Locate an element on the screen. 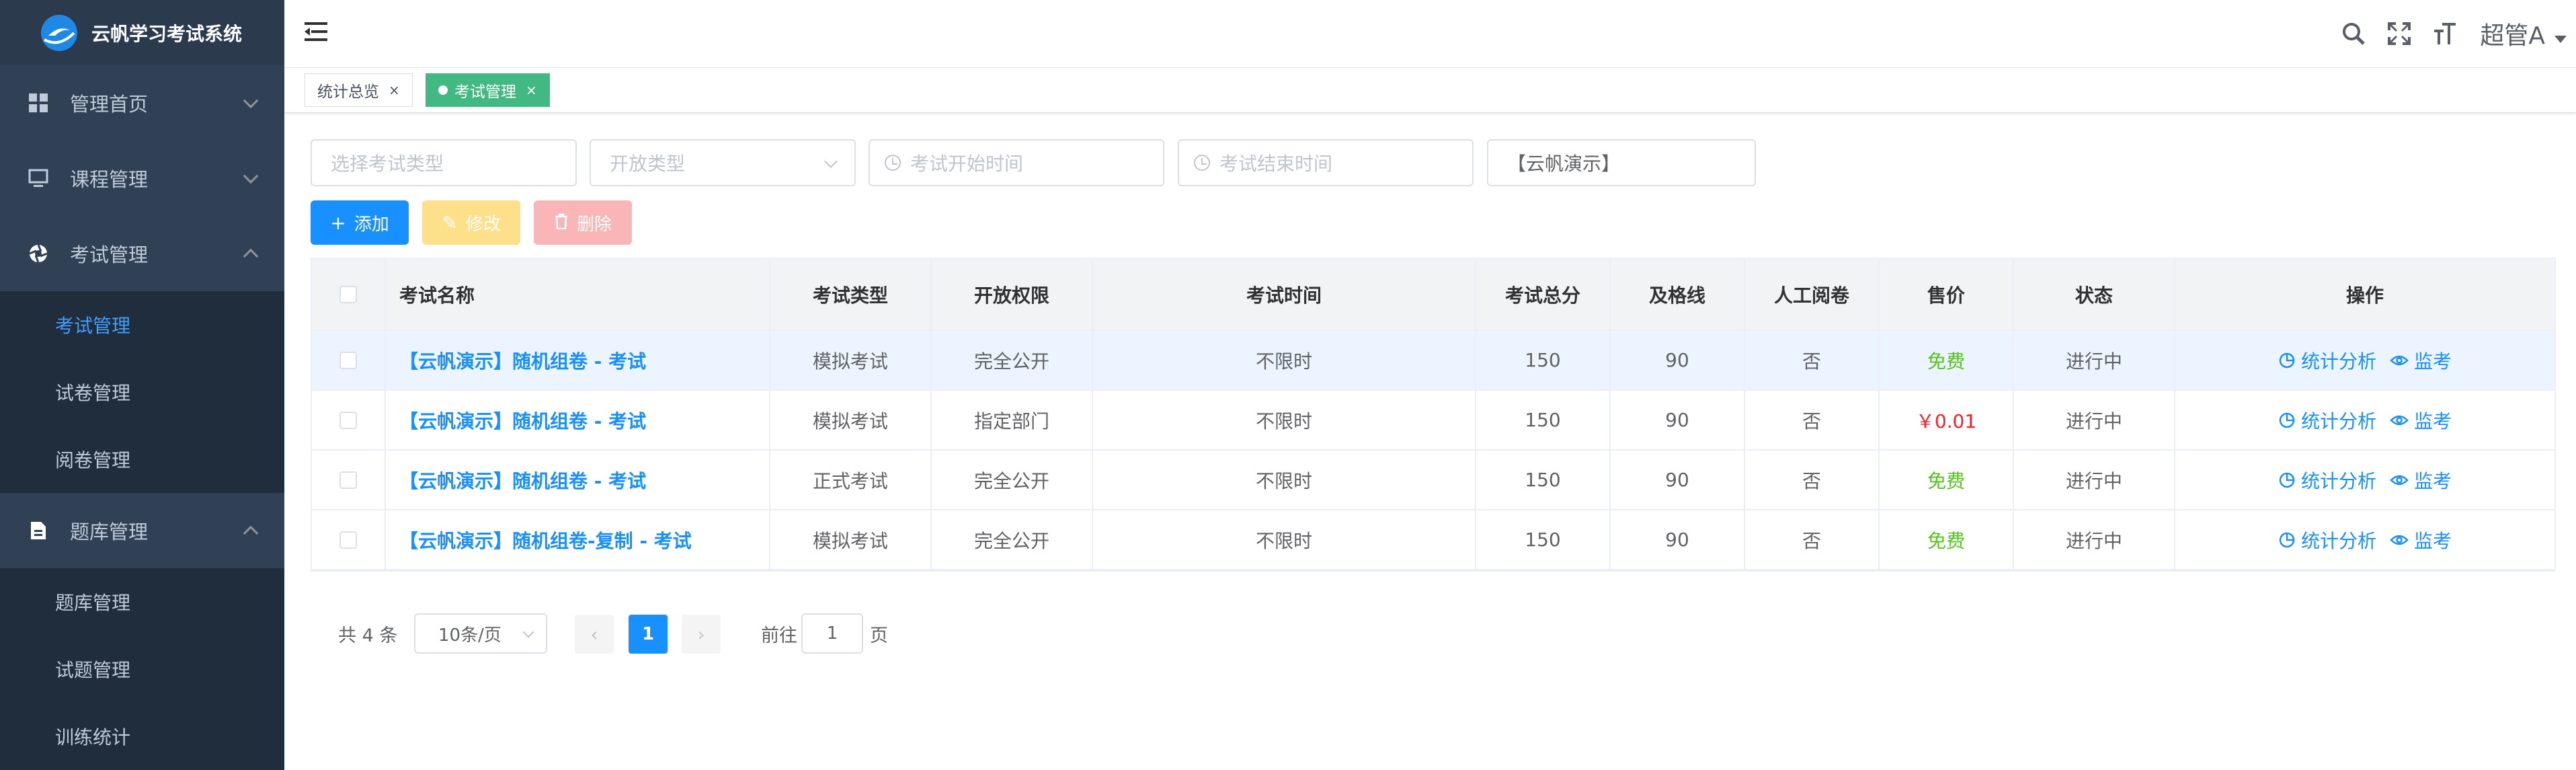  sidebar-item-question-bank: 题库管理 is located at coordinates (142, 531).